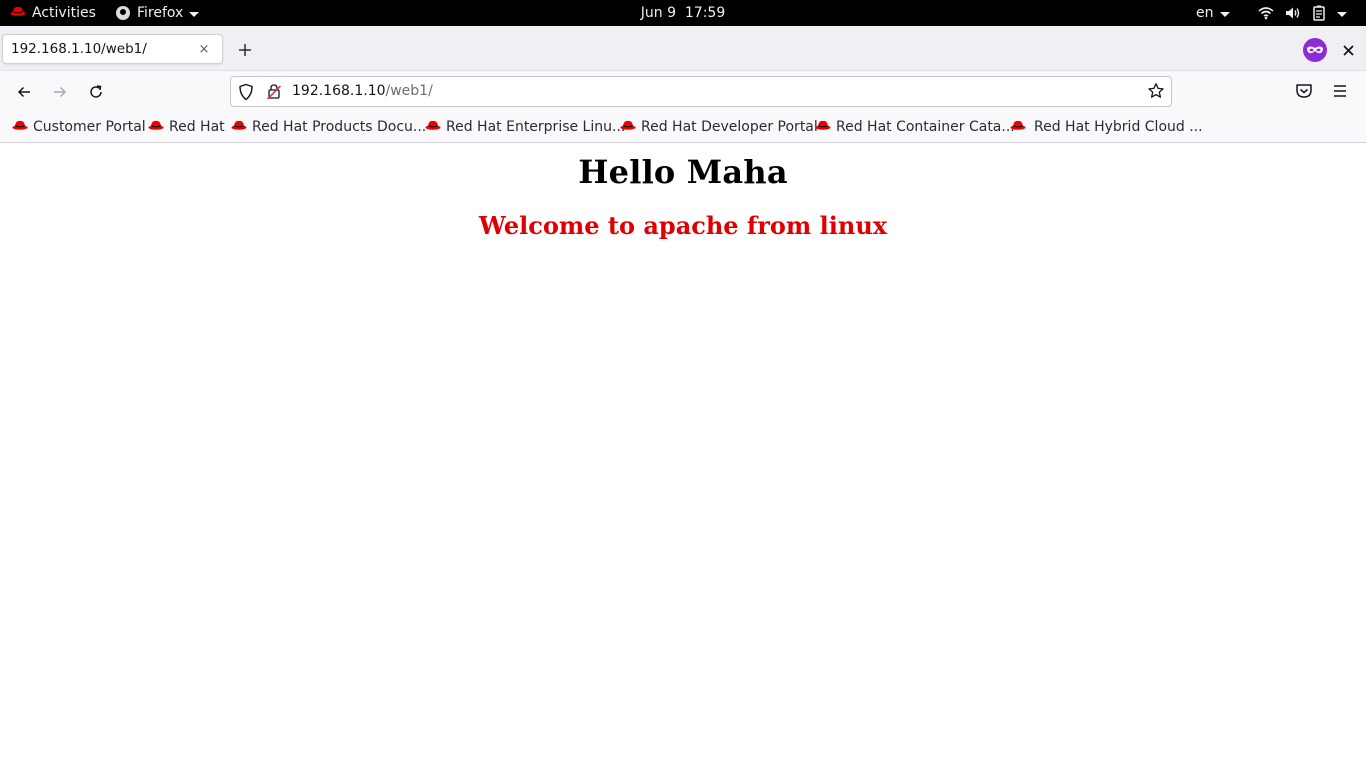 The height and width of the screenshot is (768, 1366). Describe the element at coordinates (683, 172) in the screenshot. I see `page-heading: Hello Maha` at that location.